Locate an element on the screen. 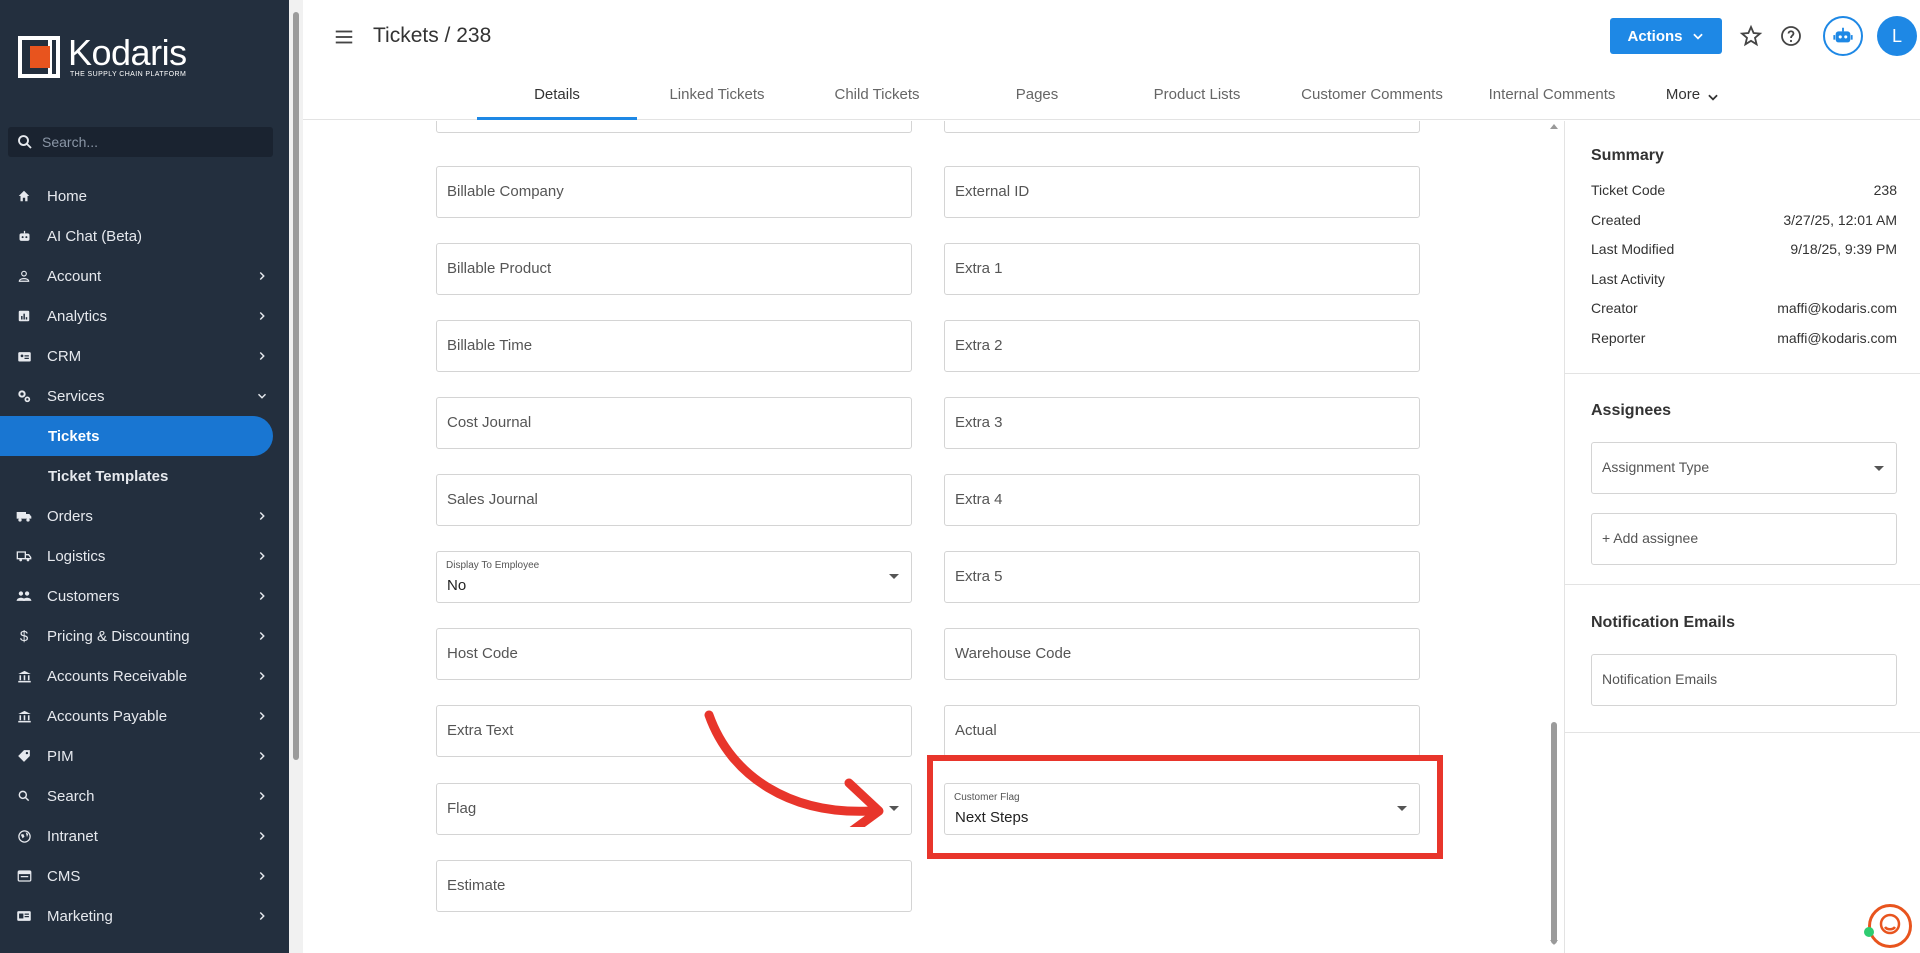  people-icon is located at coordinates (24, 596).